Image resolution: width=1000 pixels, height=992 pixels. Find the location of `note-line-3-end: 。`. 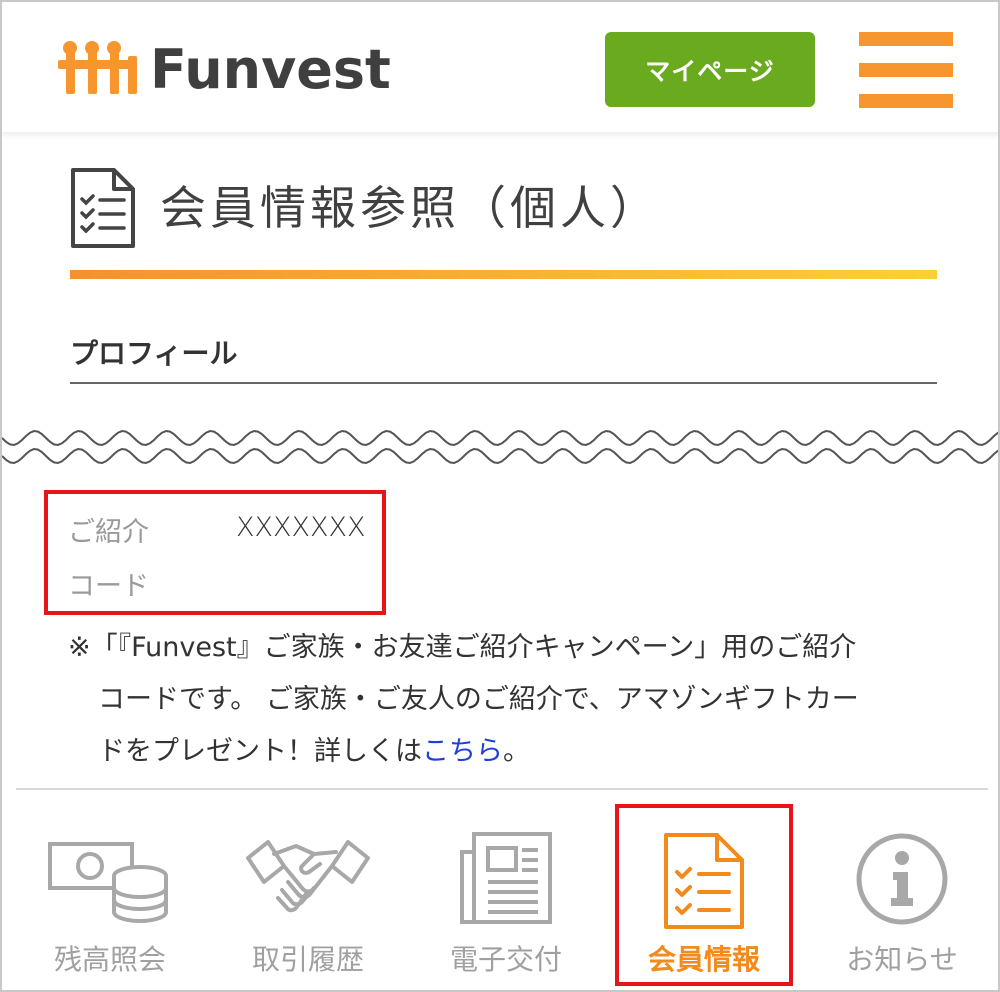

note-line-3-end: 。 is located at coordinates (516, 751).